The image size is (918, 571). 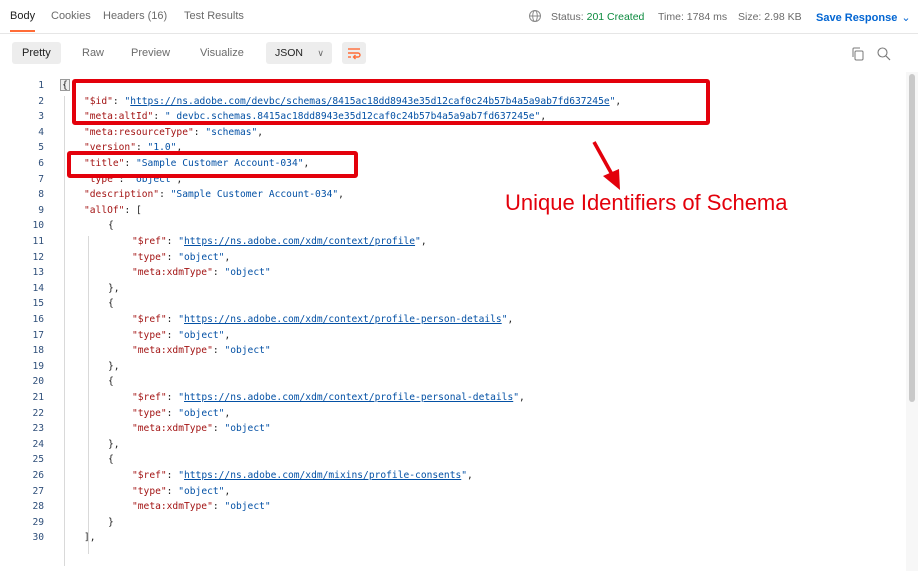 What do you see at coordinates (41, 101) in the screenshot?
I see `line-number: 2` at bounding box center [41, 101].